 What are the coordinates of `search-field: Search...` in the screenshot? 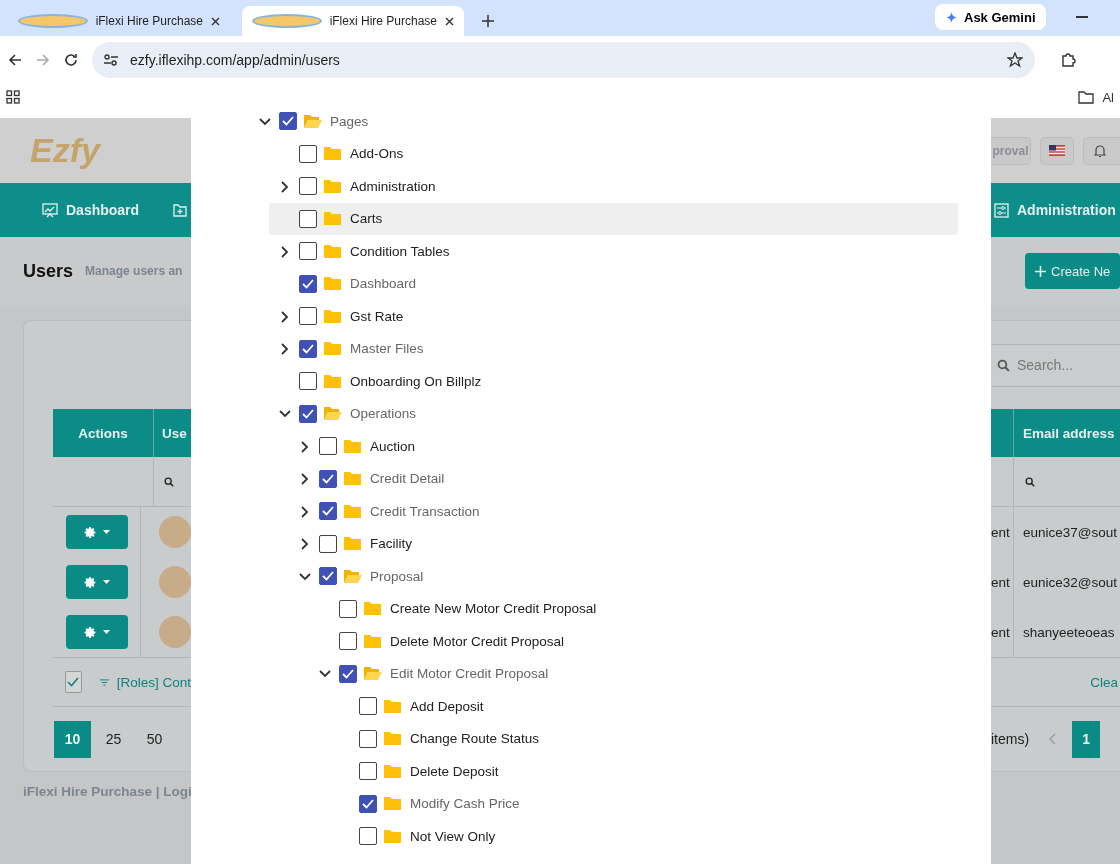 It's located at (1055, 365).